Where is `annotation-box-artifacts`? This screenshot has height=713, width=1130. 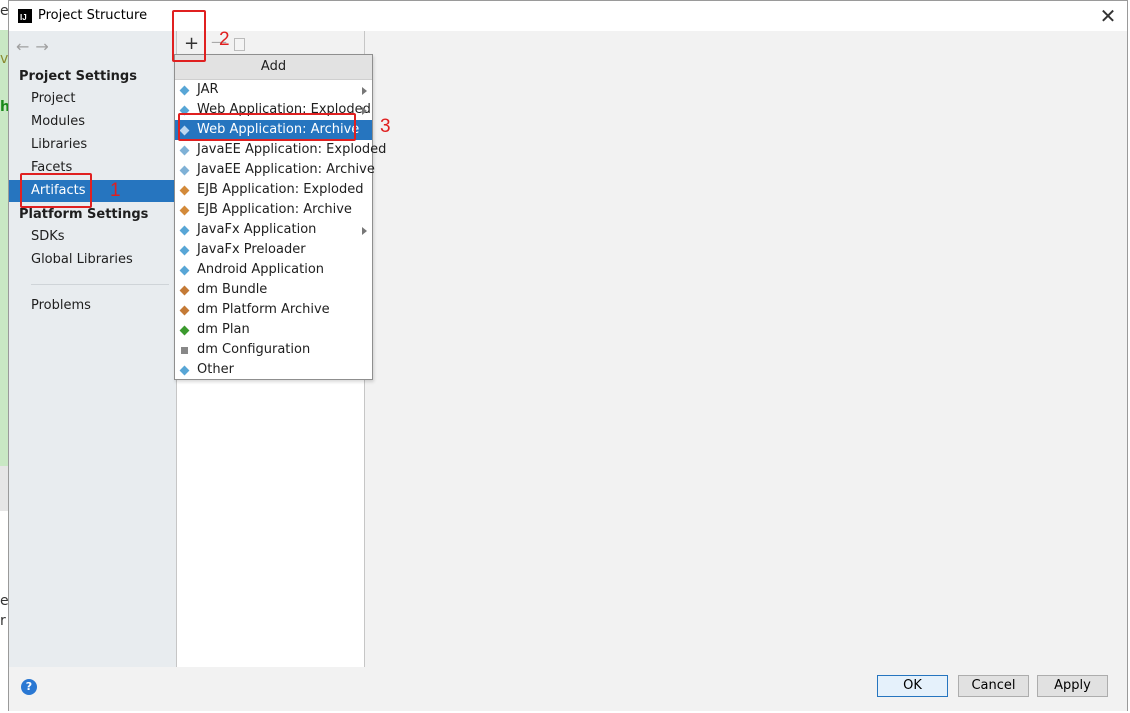
annotation-box-artifacts is located at coordinates (56, 190).